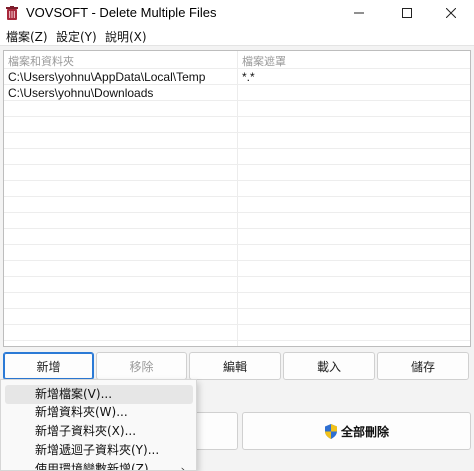  I want to click on add-button: 新增, so click(48, 366).